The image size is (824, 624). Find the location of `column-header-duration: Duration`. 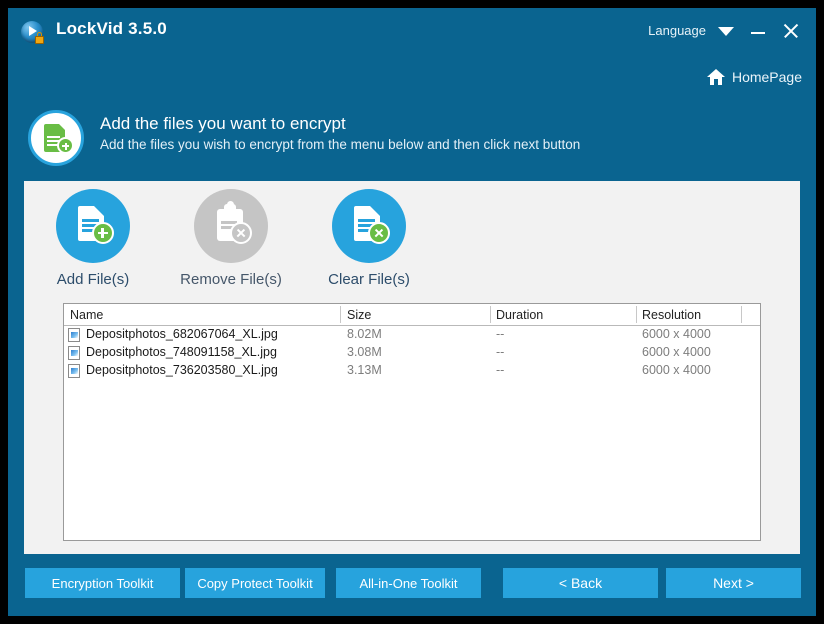

column-header-duration: Duration is located at coordinates (519, 315).